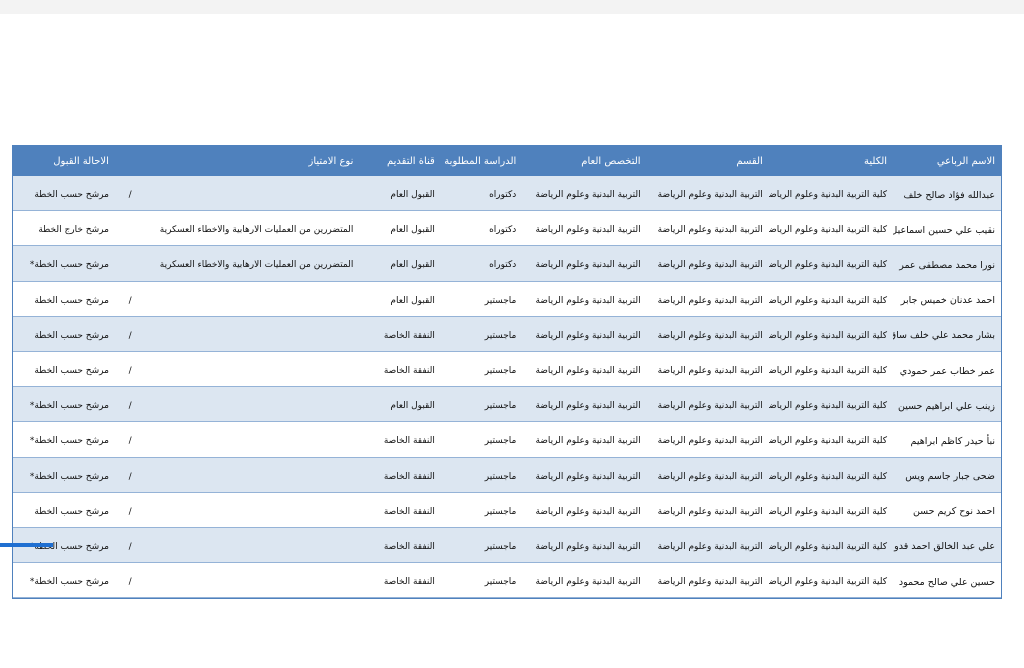  What do you see at coordinates (947, 545) in the screenshot?
I see `cell-name: علي عبد الخالق احمد قدو` at bounding box center [947, 545].